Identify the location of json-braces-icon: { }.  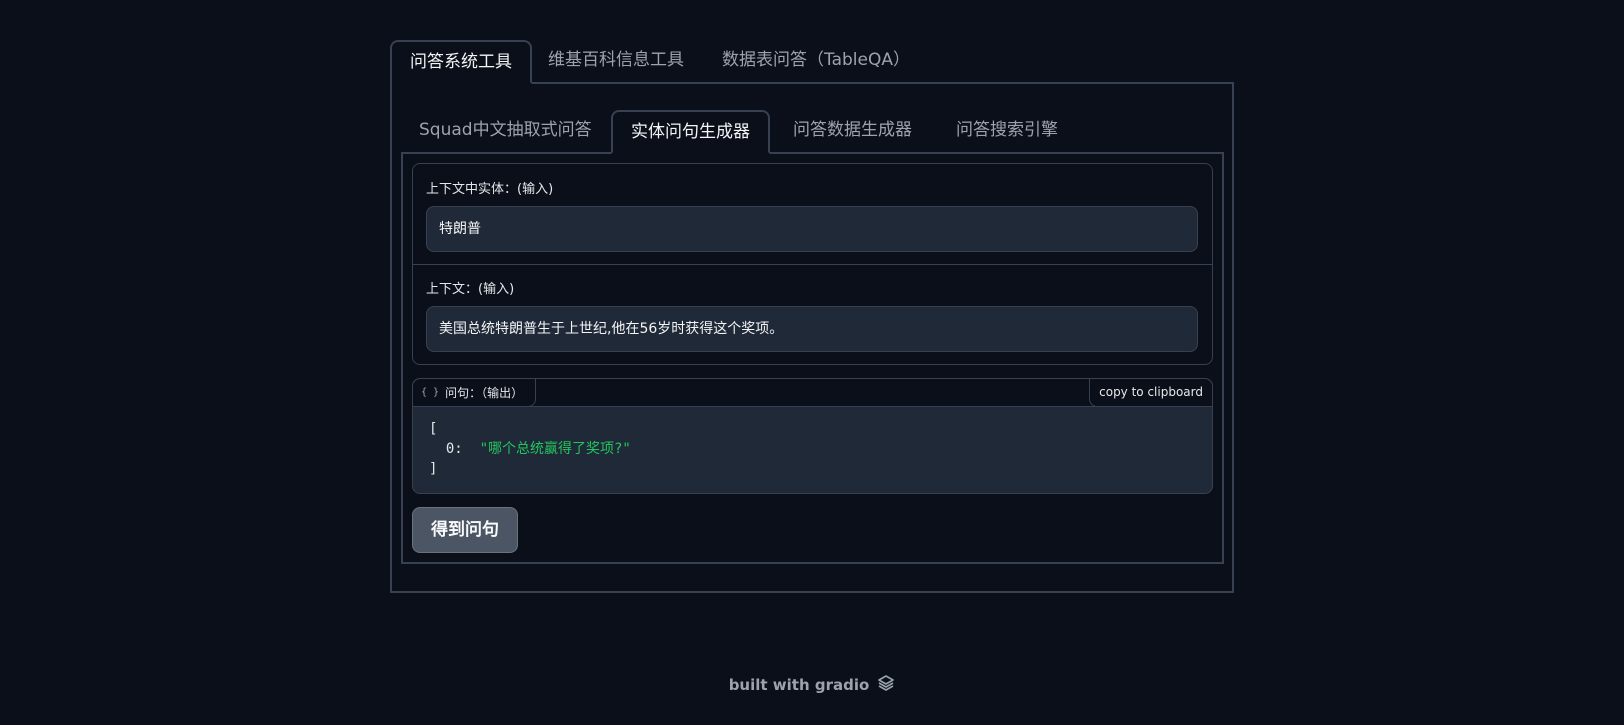
(430, 392).